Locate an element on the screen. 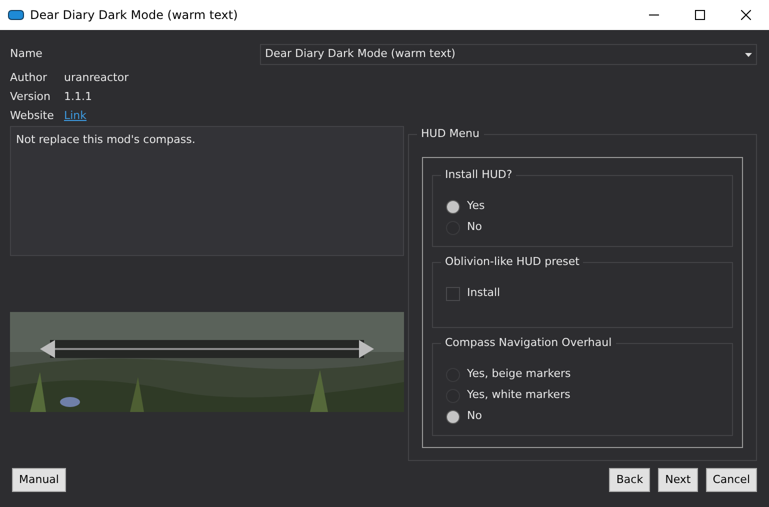 The image size is (769, 507). info-label: Website is located at coordinates (32, 116).